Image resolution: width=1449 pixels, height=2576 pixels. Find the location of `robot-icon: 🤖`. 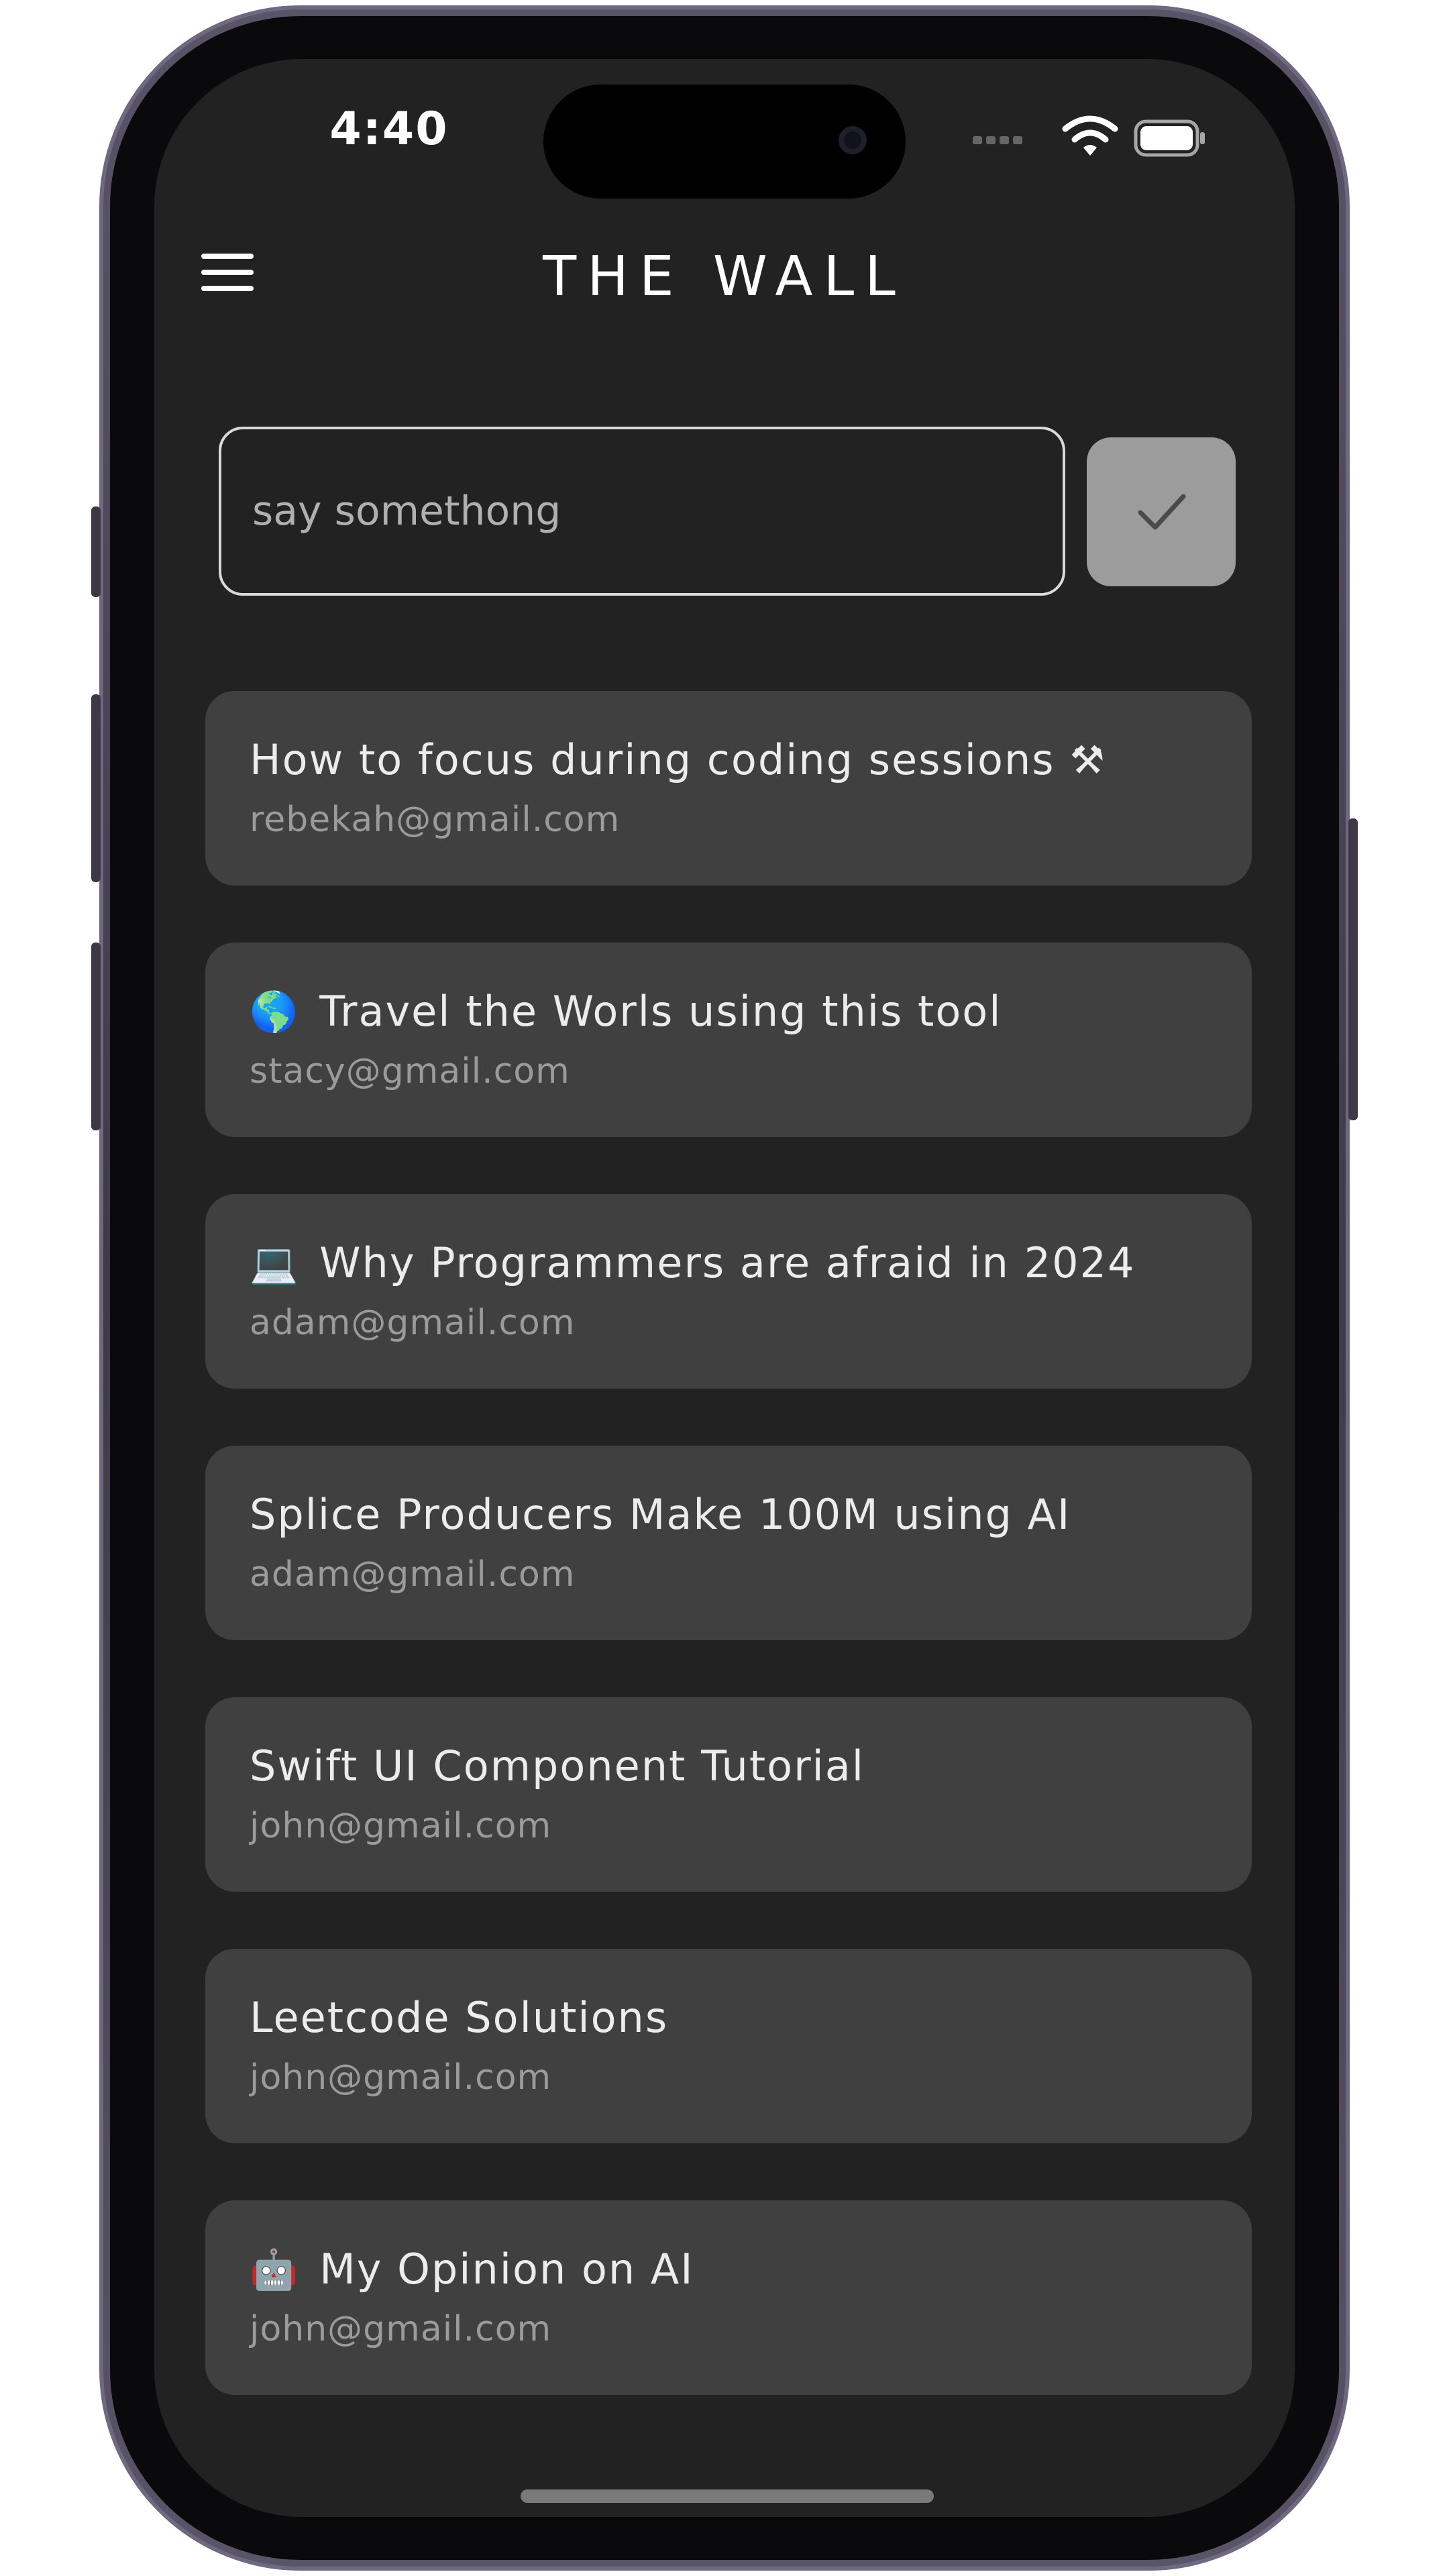

robot-icon: 🤖 is located at coordinates (275, 2269).